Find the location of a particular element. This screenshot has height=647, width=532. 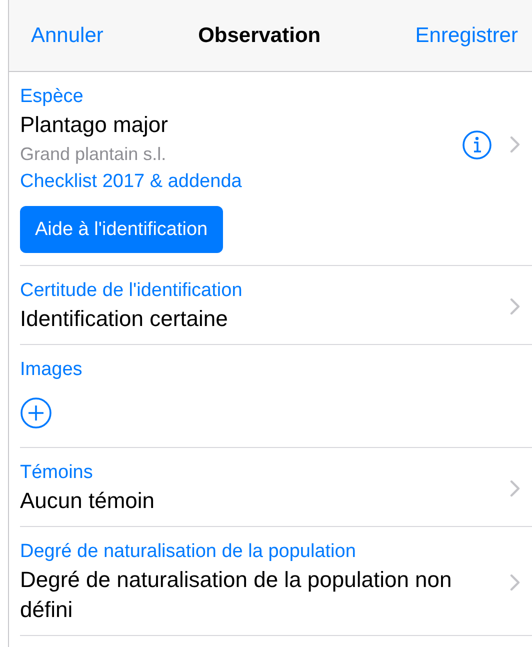

identification-help-button: Aide à l'identification is located at coordinates (121, 229).